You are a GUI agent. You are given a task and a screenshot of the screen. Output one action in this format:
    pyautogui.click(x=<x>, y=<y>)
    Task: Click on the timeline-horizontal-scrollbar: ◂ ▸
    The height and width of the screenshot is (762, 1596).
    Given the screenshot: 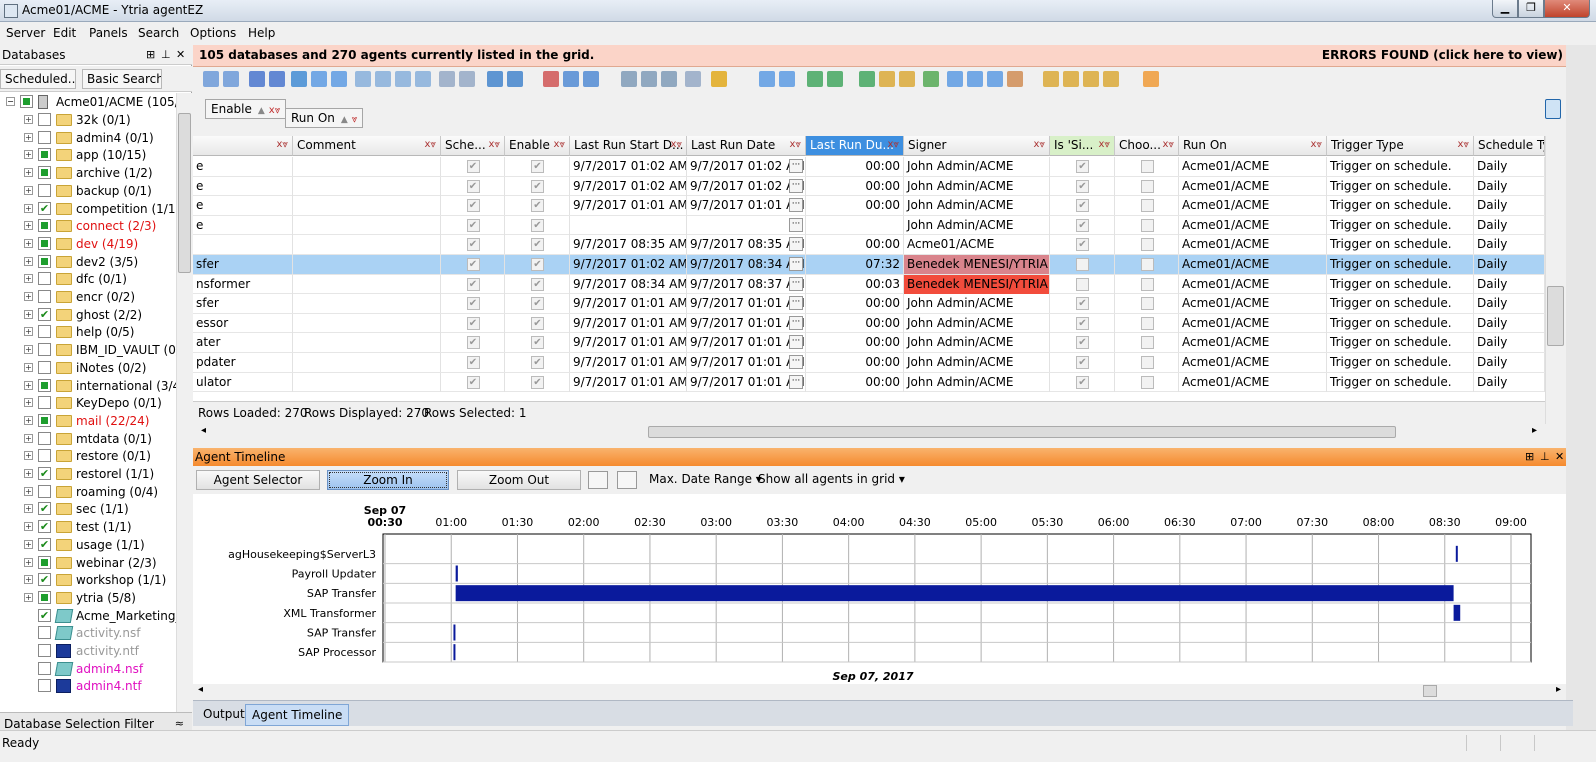 What is the action you would take?
    pyautogui.click(x=879, y=691)
    